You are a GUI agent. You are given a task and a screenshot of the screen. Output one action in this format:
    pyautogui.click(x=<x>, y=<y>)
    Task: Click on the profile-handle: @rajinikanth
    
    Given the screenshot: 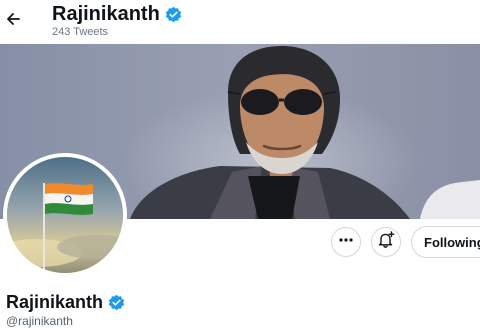 What is the action you would take?
    pyautogui.click(x=39, y=321)
    